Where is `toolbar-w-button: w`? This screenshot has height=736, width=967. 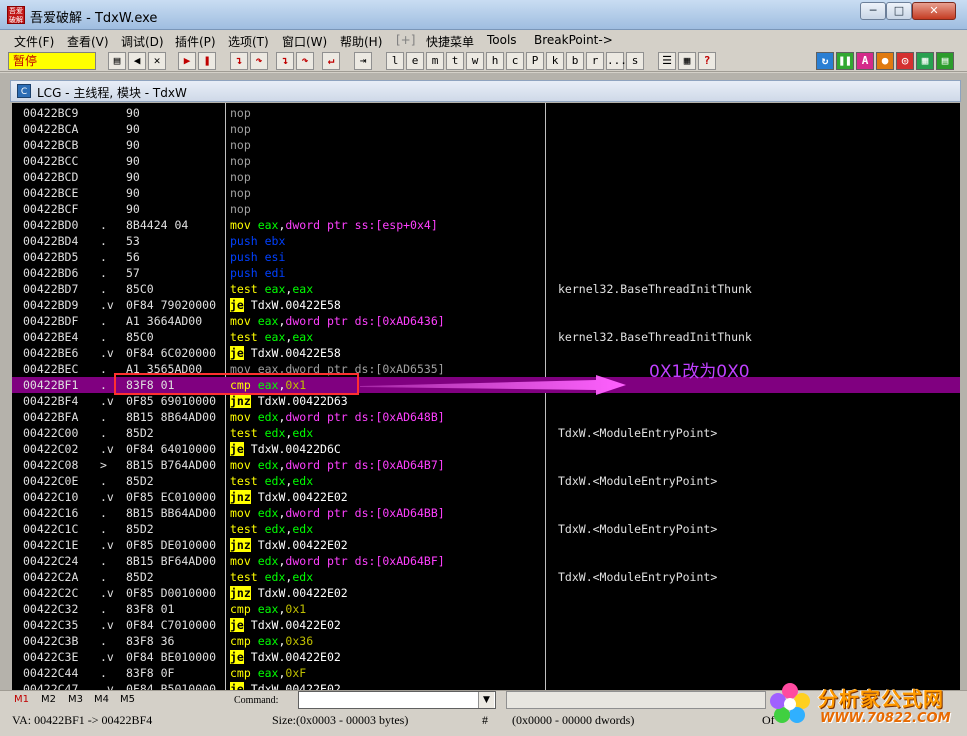
toolbar-w-button: w is located at coordinates (475, 61).